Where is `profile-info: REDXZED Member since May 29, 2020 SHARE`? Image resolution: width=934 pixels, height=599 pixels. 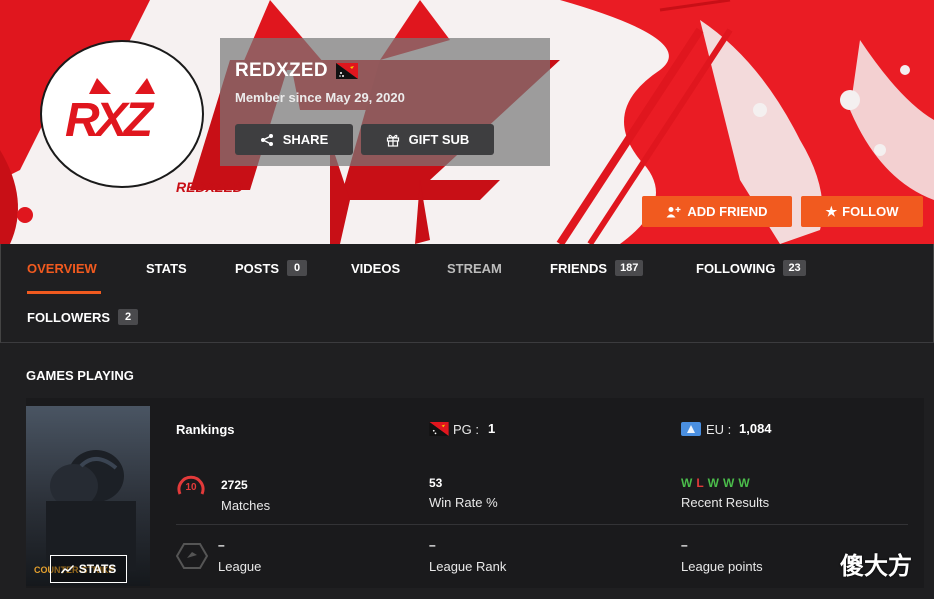 profile-info: REDXZED Member since May 29, 2020 SHARE is located at coordinates (385, 102).